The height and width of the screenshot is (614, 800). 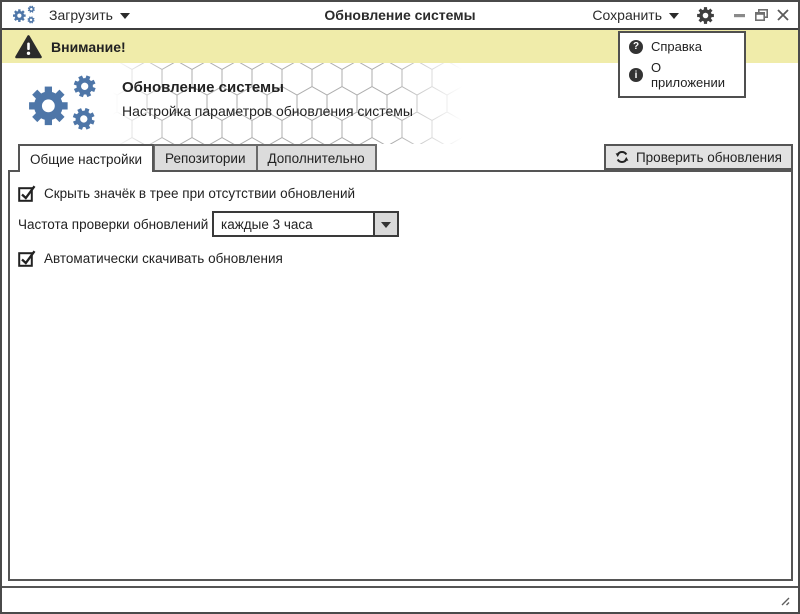 What do you see at coordinates (636, 75) in the screenshot?
I see `info-icon: i` at bounding box center [636, 75].